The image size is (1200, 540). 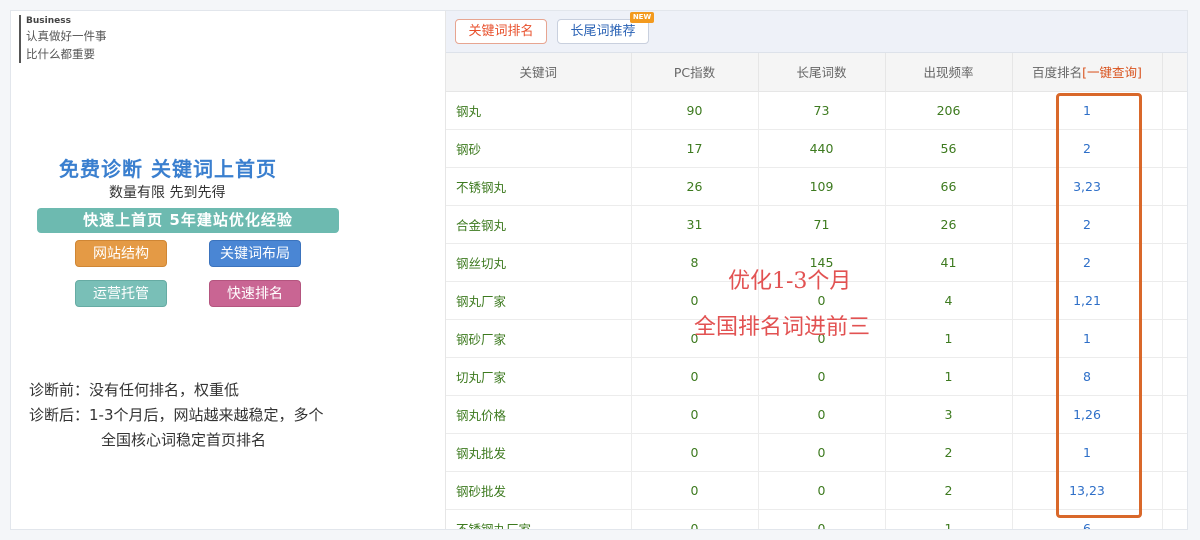 I want to click on header-empty, so click(x=1174, y=72).